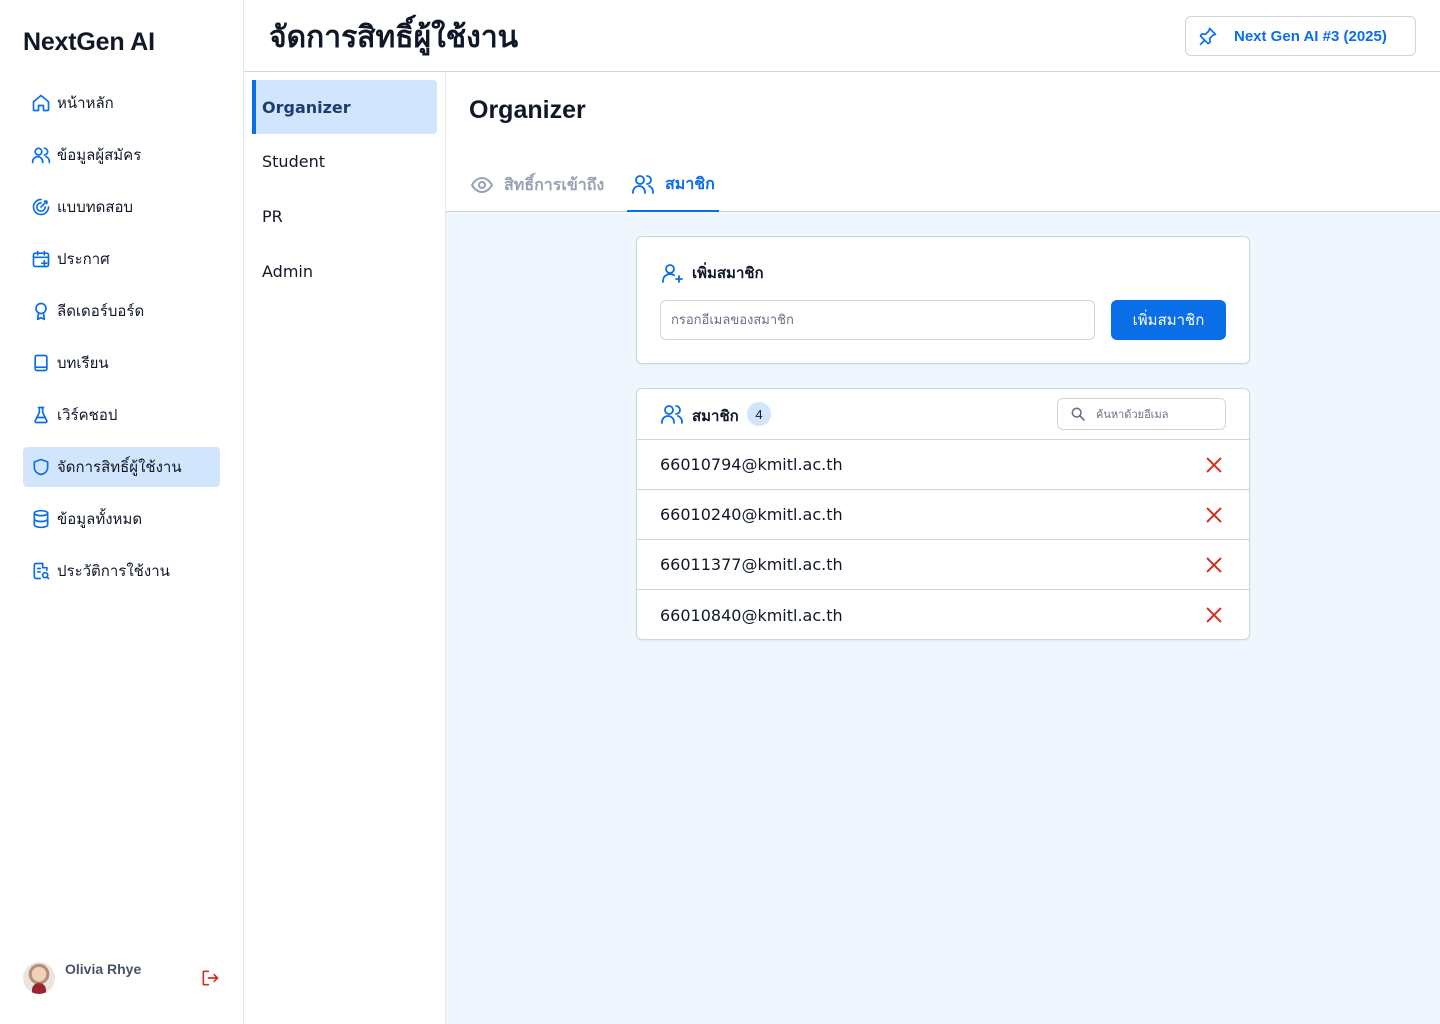  What do you see at coordinates (113, 571) in the screenshot?
I see `sidebar-item-label: ประวัติการใช้งาน` at bounding box center [113, 571].